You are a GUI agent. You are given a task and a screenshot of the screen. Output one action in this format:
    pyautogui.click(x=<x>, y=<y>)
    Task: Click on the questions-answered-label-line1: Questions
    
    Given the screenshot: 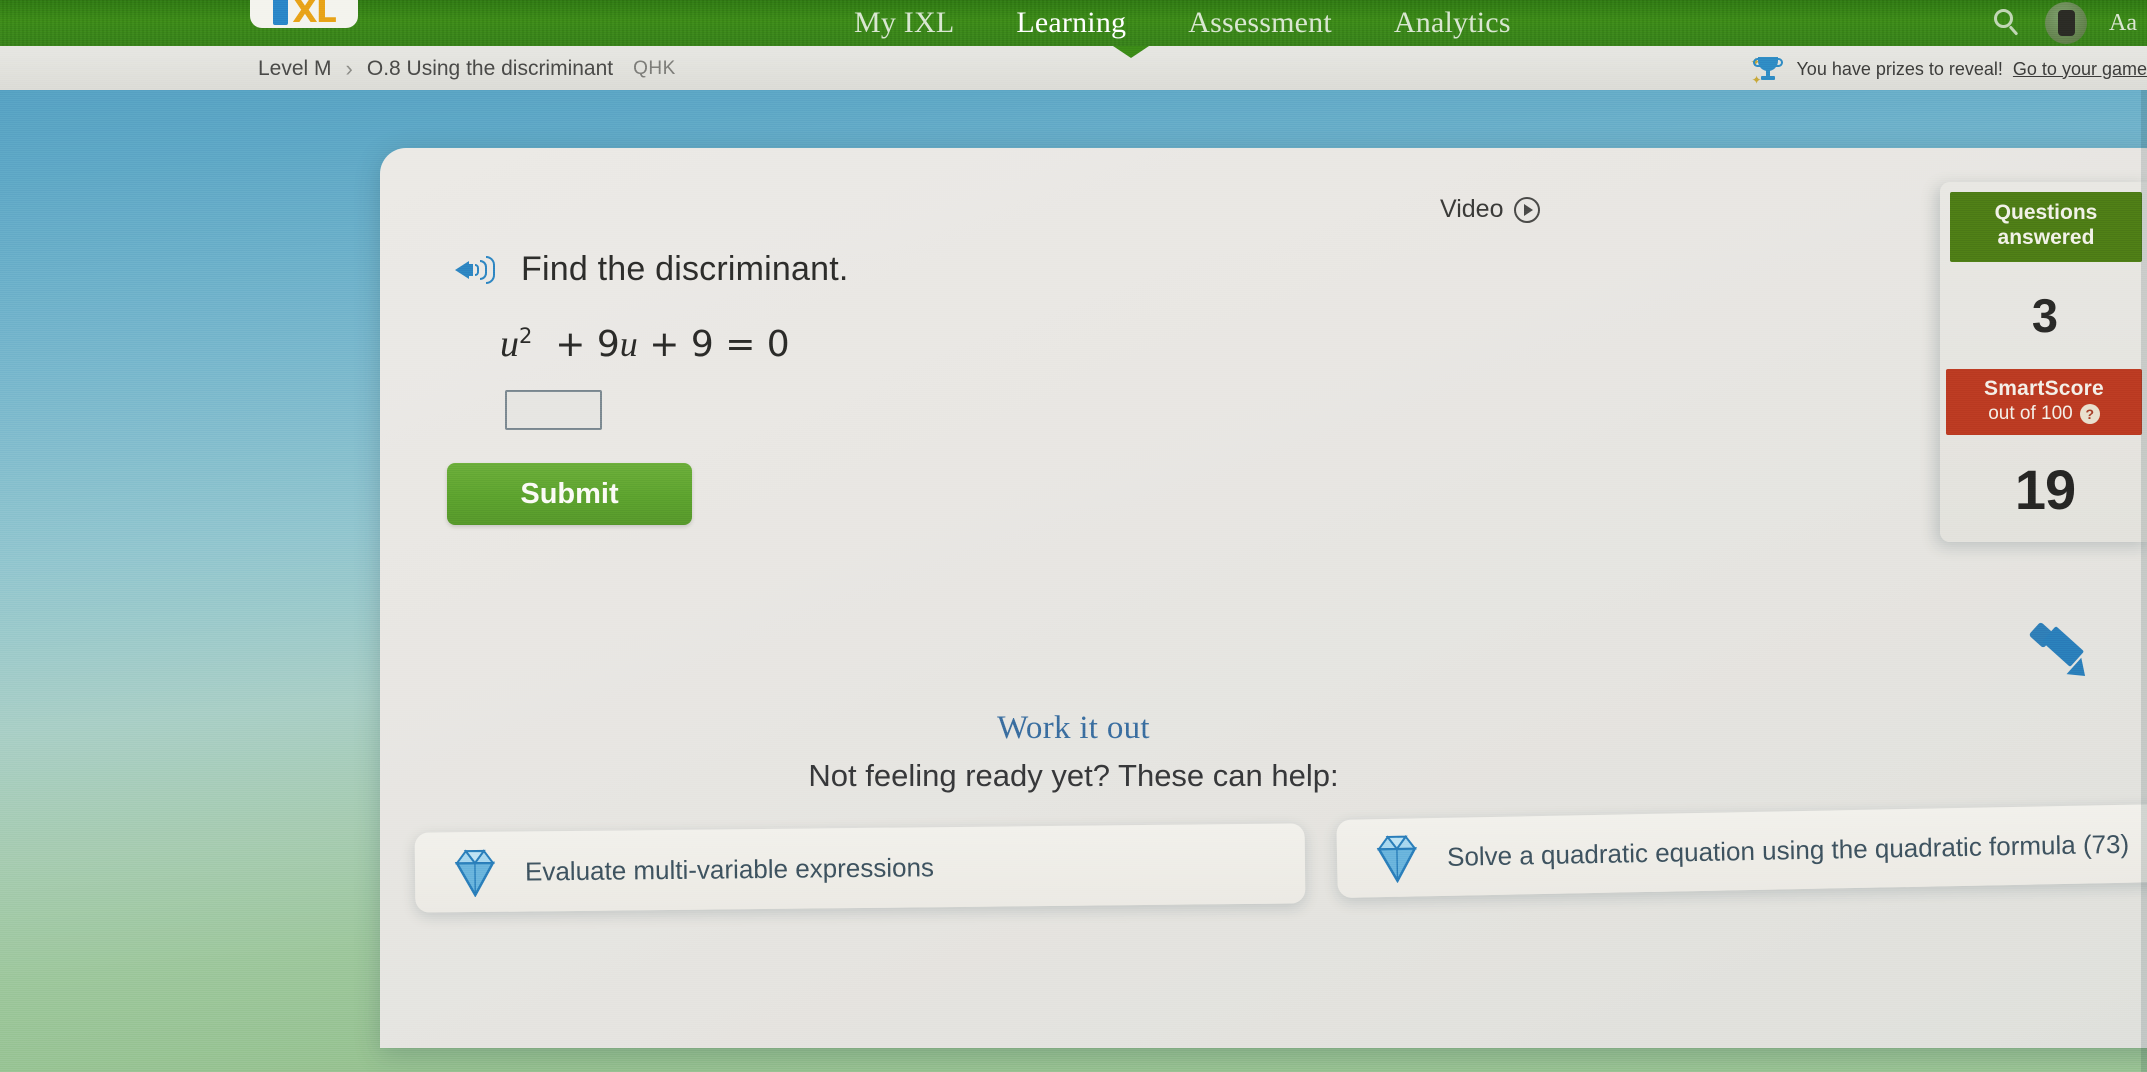 What is the action you would take?
    pyautogui.click(x=2046, y=212)
    